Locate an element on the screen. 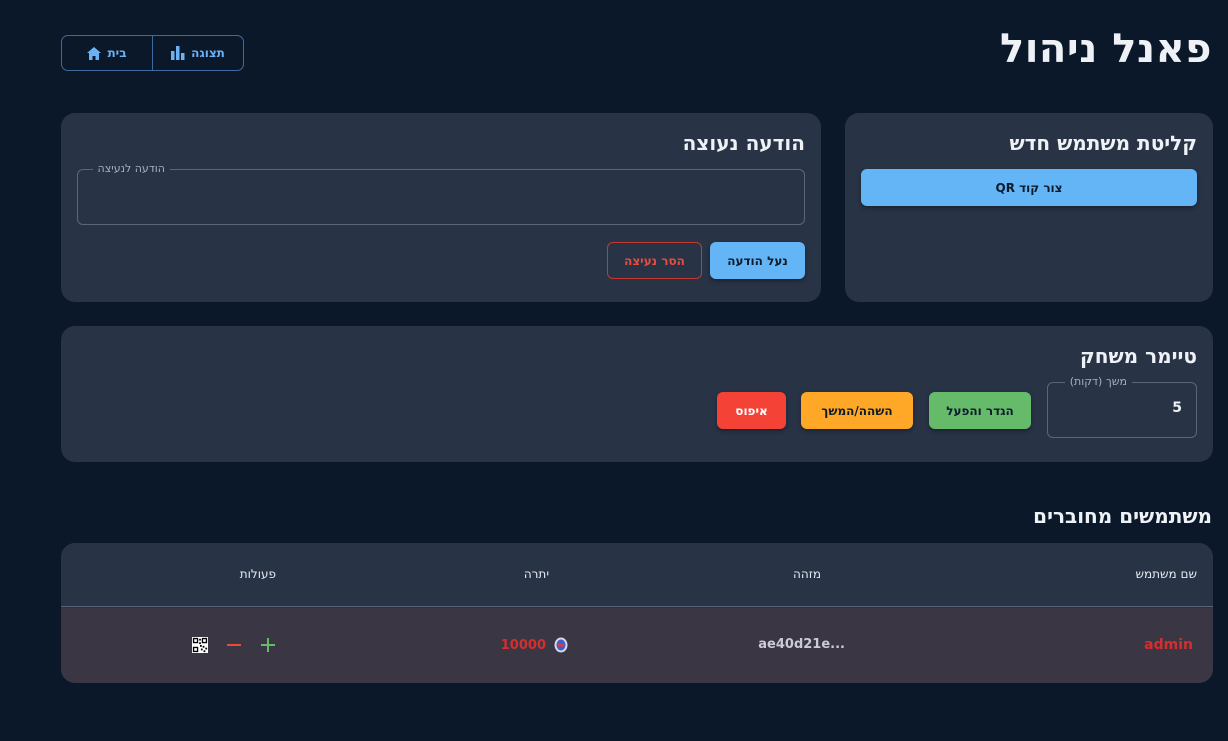 The image size is (1228, 741). display-button: תצוגה is located at coordinates (197, 53).